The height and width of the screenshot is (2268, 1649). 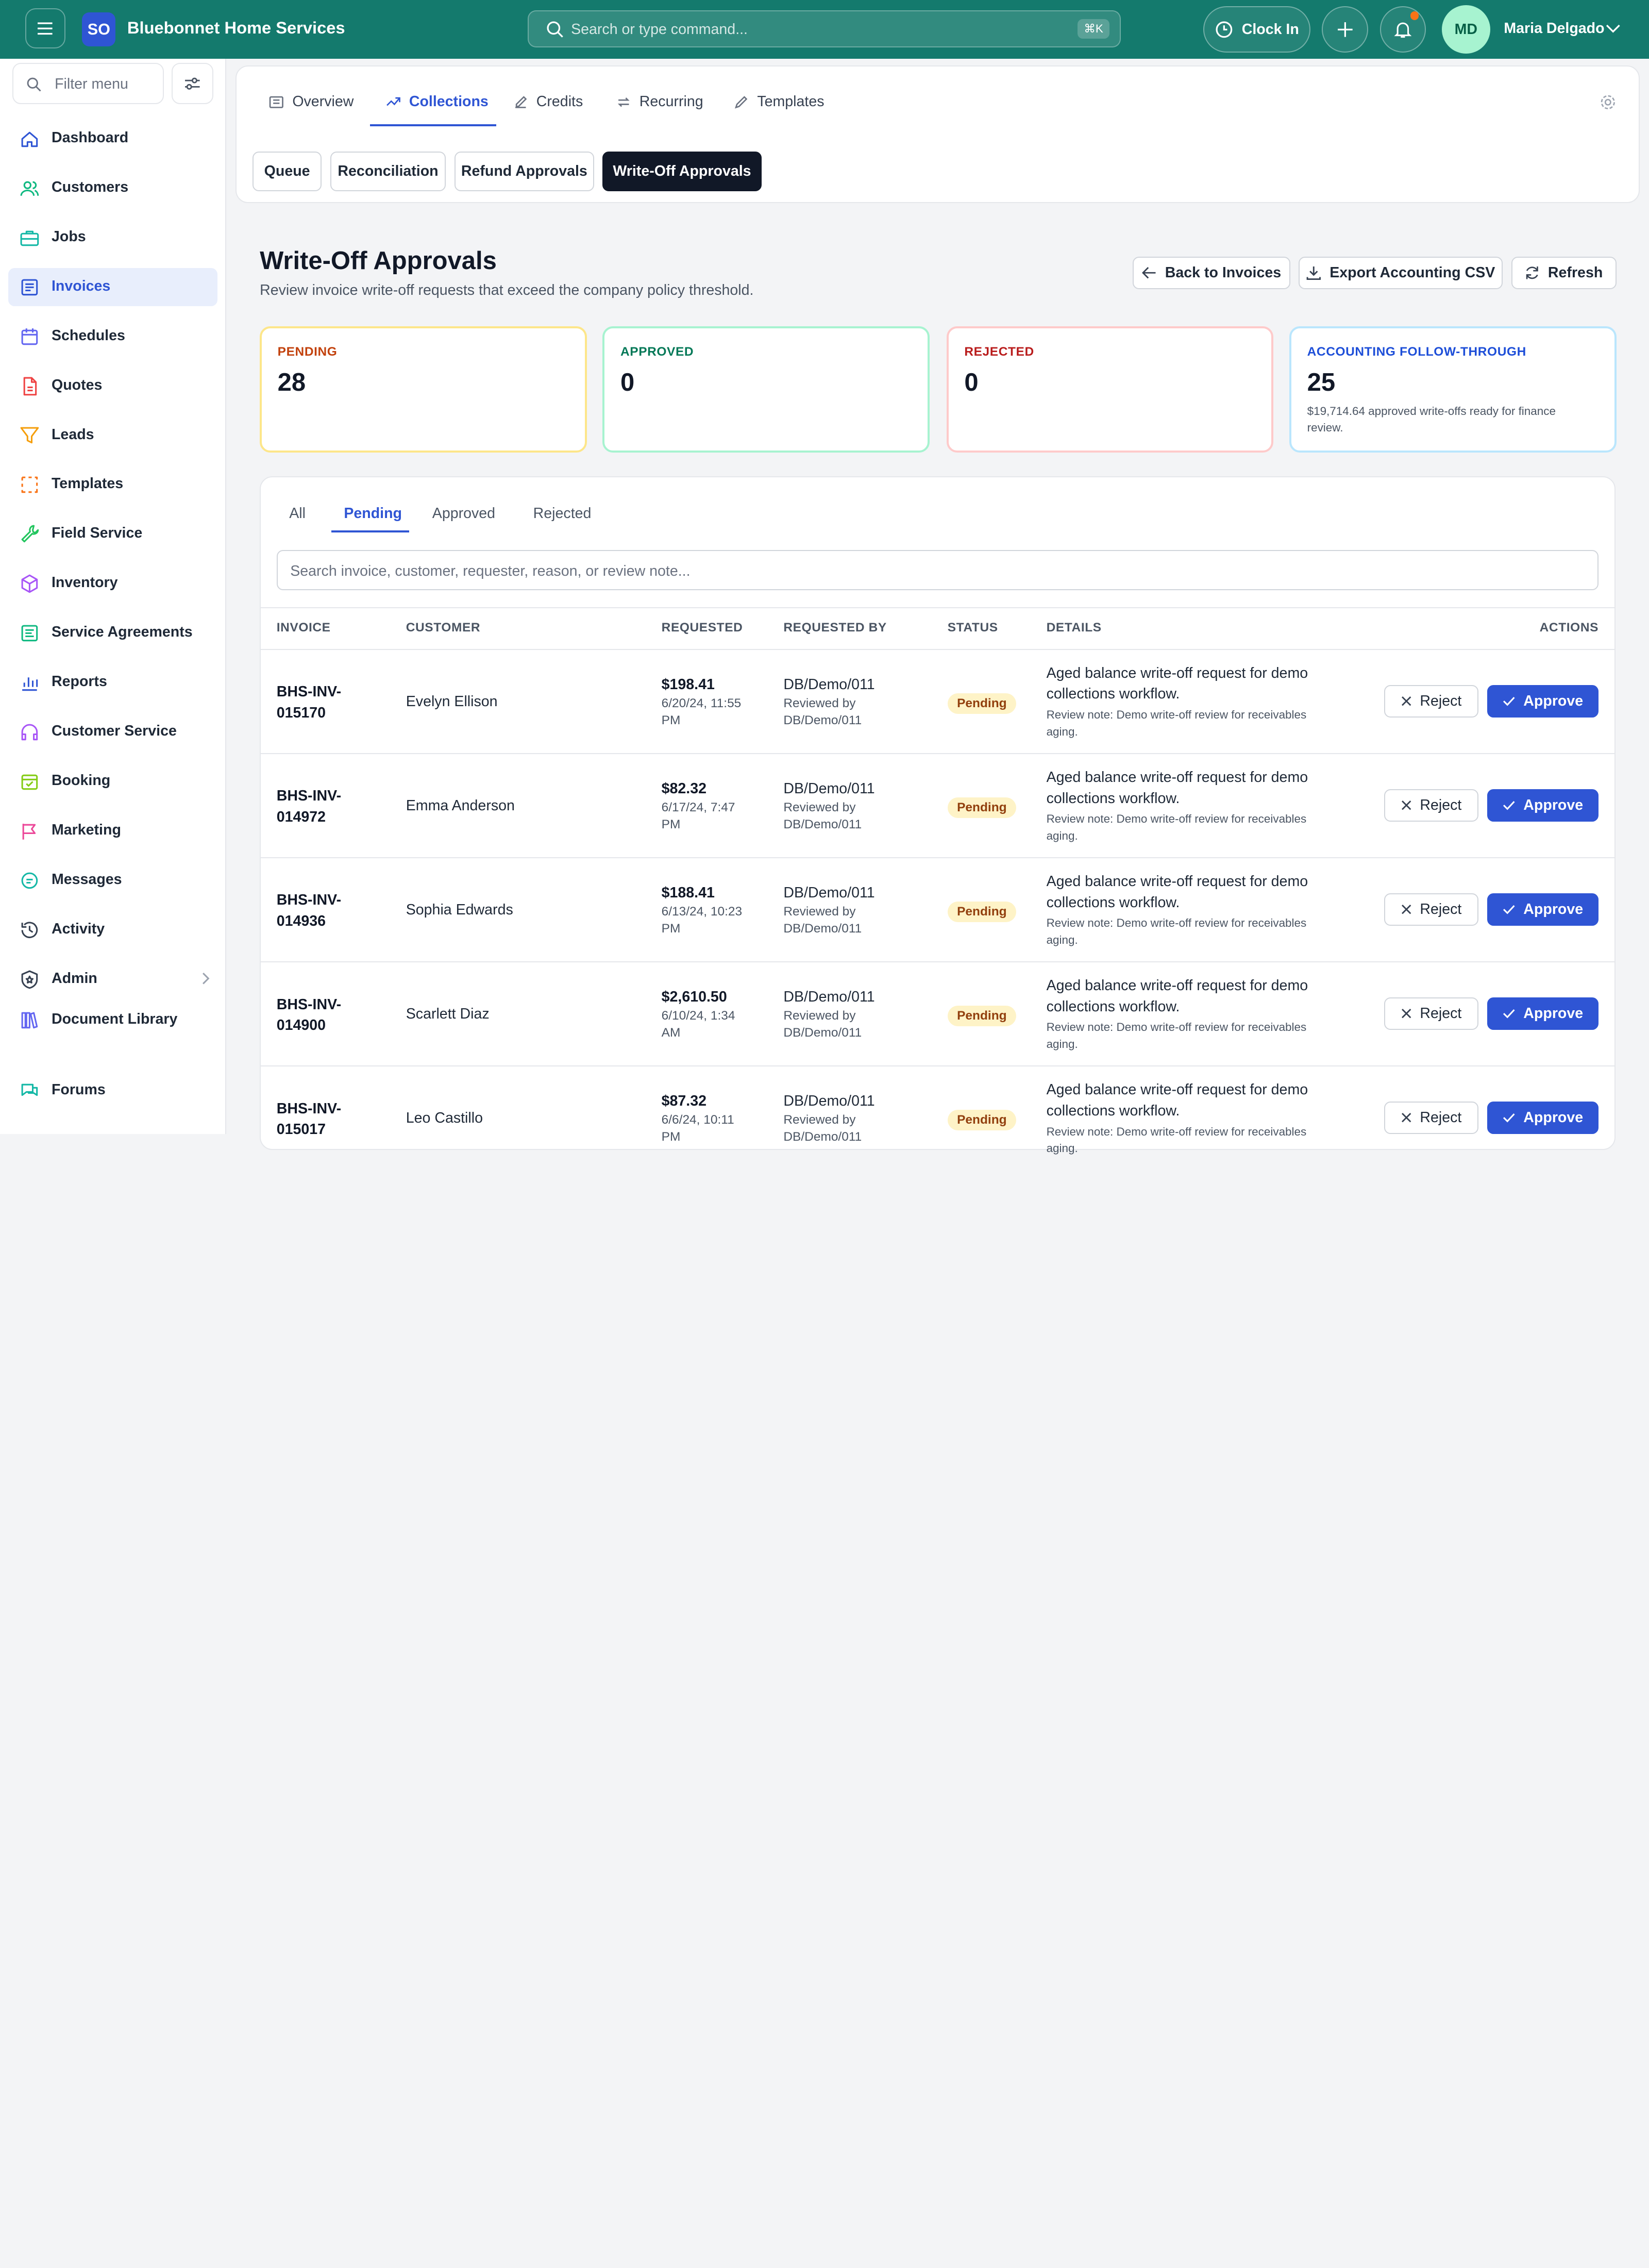 What do you see at coordinates (29, 732) in the screenshot?
I see `headset-icon` at bounding box center [29, 732].